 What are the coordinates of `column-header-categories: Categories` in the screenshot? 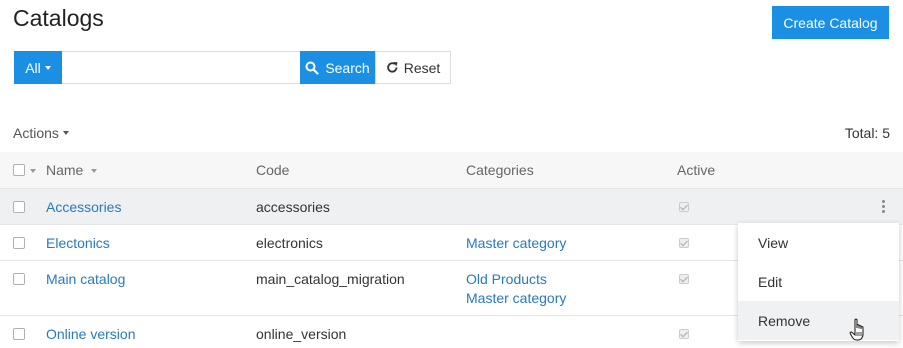 It's located at (500, 170).